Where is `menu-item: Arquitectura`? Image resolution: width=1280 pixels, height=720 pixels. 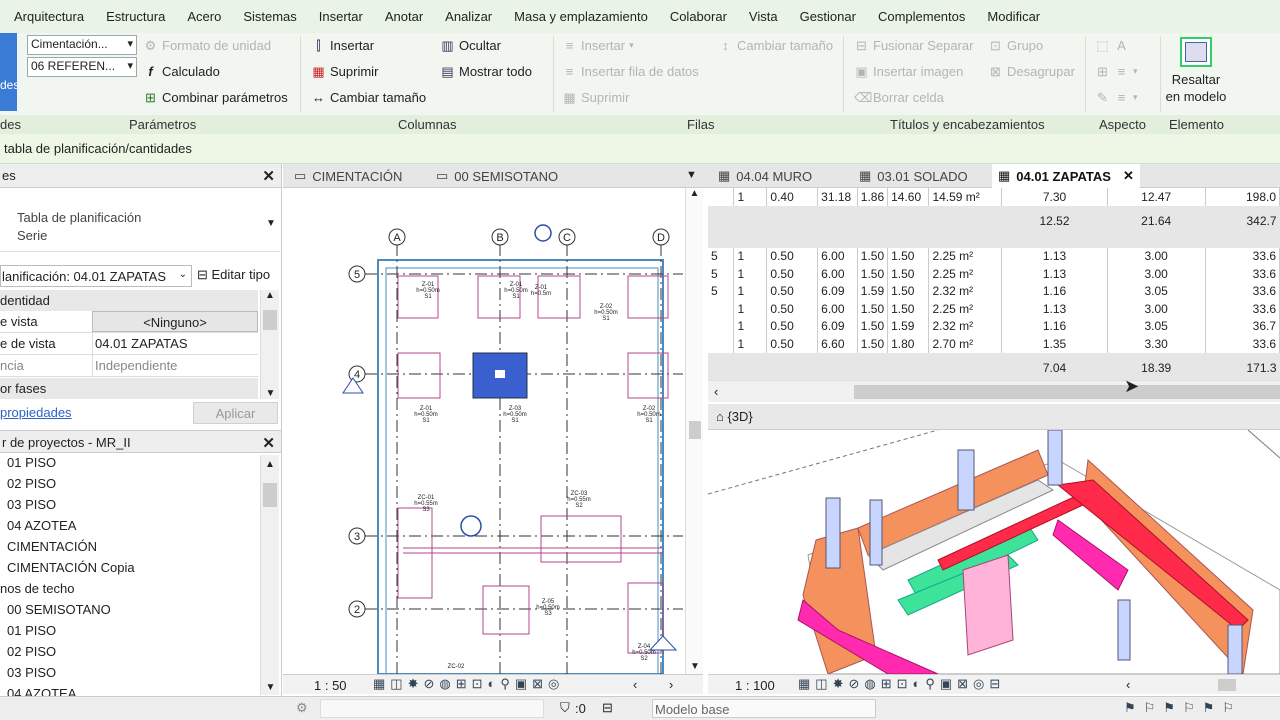 menu-item: Arquitectura is located at coordinates (49, 16).